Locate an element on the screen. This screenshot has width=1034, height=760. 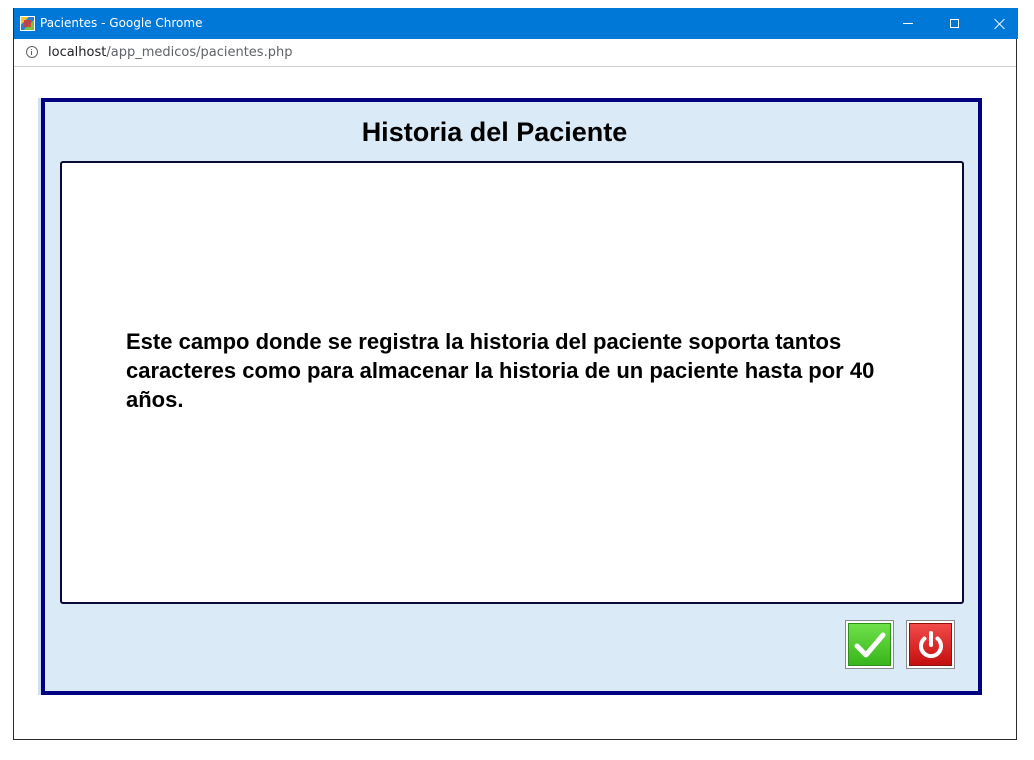
url-host: localhost is located at coordinates (77, 52).